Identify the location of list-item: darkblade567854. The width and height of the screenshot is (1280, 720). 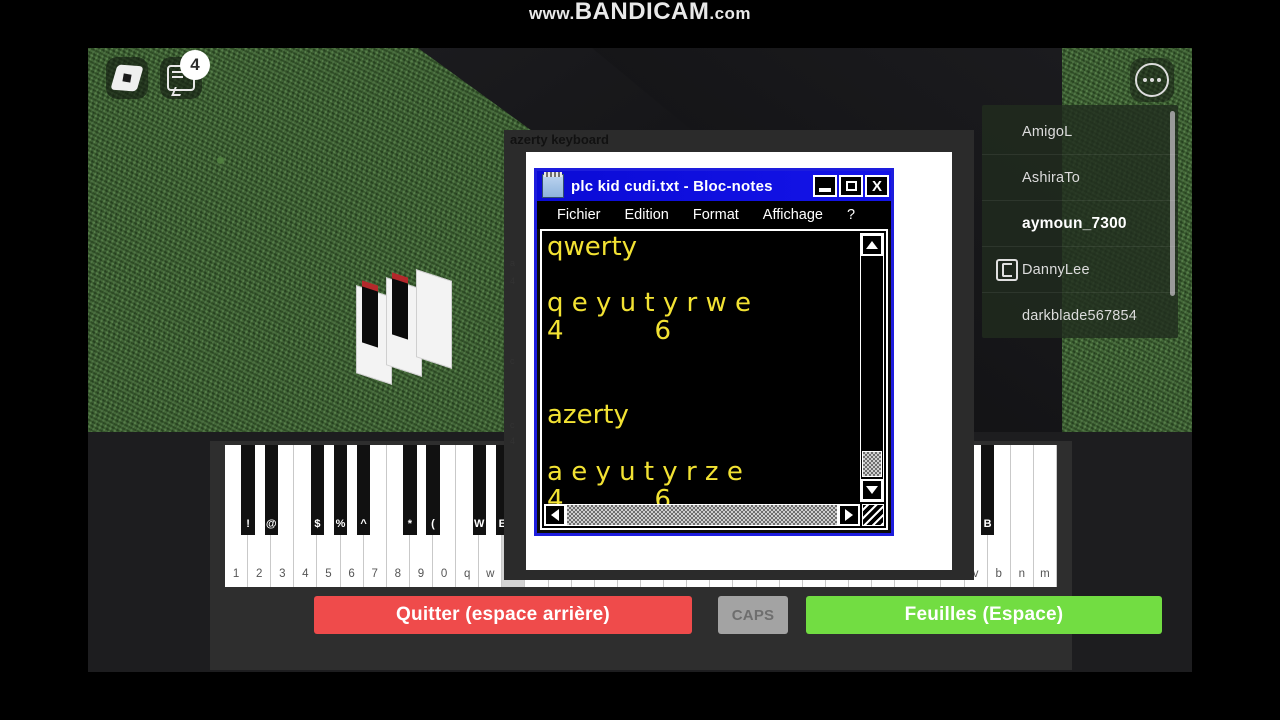
(1080, 315).